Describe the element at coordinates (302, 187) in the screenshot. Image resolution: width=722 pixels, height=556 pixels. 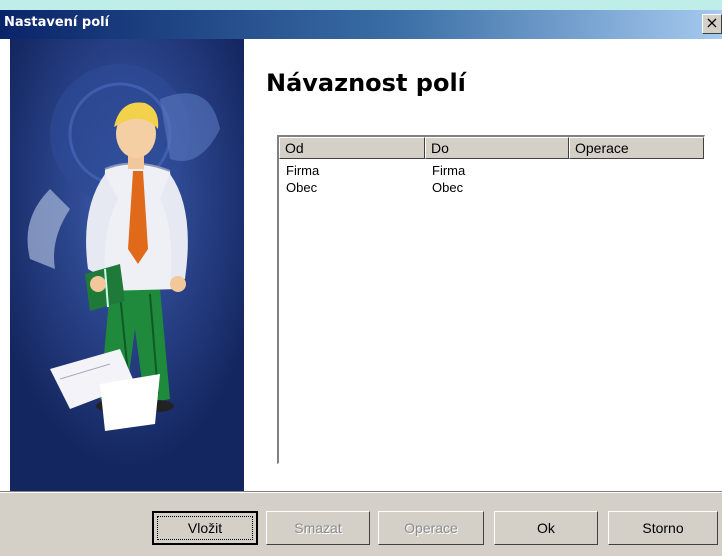
I see `cell-od: Obec` at that location.